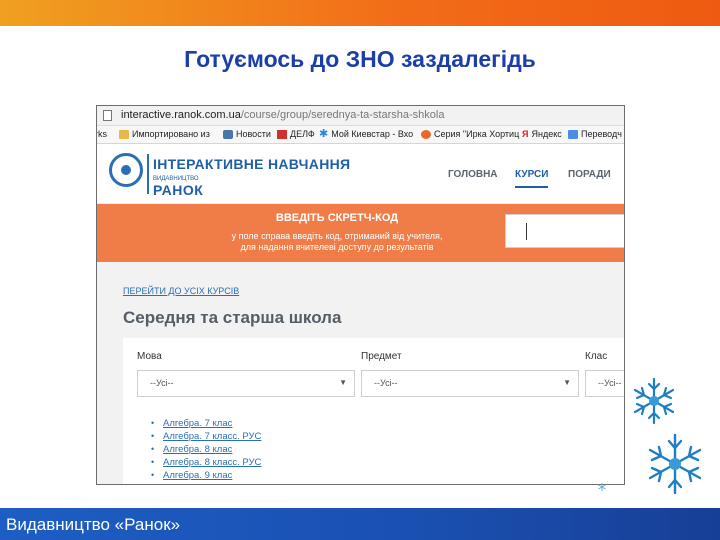 The height and width of the screenshot is (540, 720). Describe the element at coordinates (473, 174) in the screenshot. I see `nav-home: ГОЛОВНА` at that location.